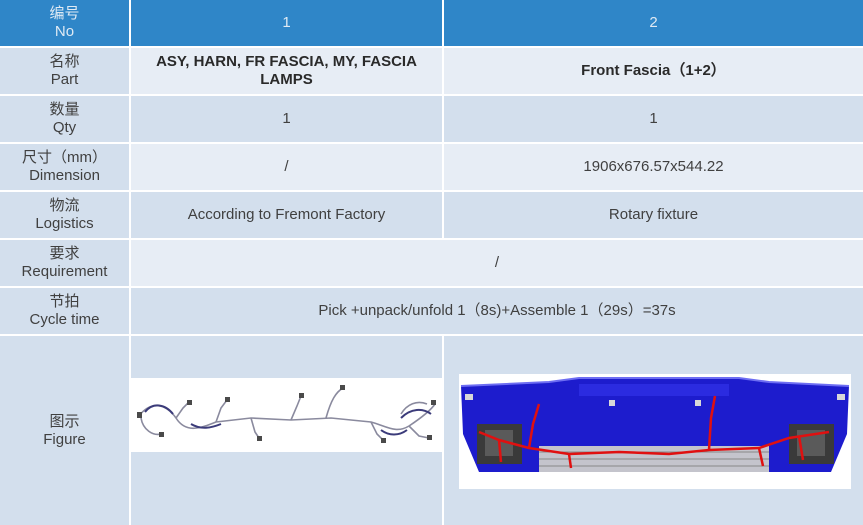 The height and width of the screenshot is (525, 863). I want to click on harness-image, so click(286, 415).